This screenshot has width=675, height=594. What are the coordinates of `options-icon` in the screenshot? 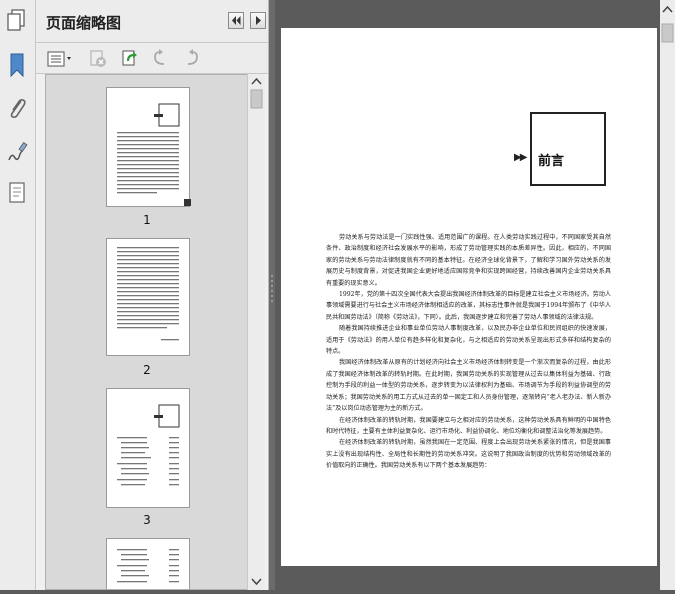 It's located at (59, 59).